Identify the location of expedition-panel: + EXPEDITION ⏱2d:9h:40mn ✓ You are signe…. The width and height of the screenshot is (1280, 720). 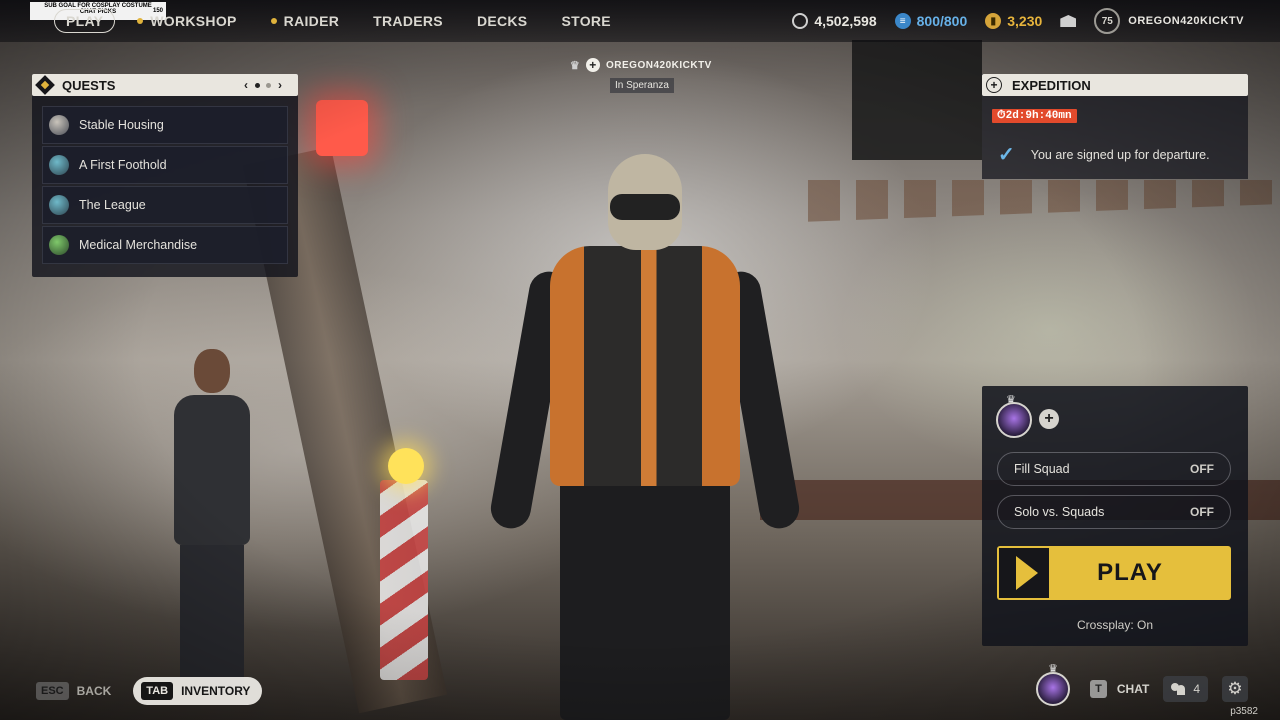
(1115, 126).